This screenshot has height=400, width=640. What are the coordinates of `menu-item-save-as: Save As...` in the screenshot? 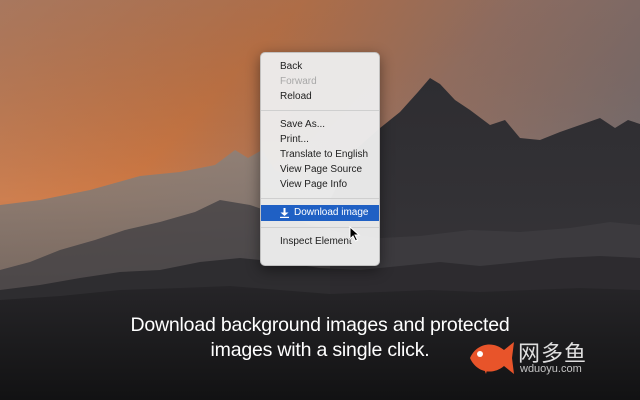 It's located at (320, 124).